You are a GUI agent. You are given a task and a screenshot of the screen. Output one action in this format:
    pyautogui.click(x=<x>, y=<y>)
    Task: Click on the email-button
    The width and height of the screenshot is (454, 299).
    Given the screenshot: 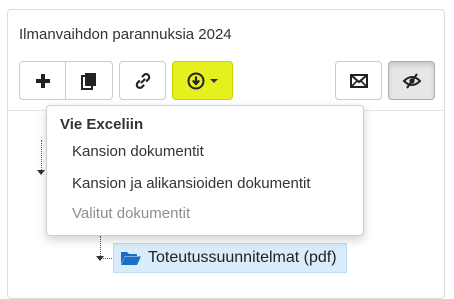 What is the action you would take?
    pyautogui.click(x=358, y=80)
    